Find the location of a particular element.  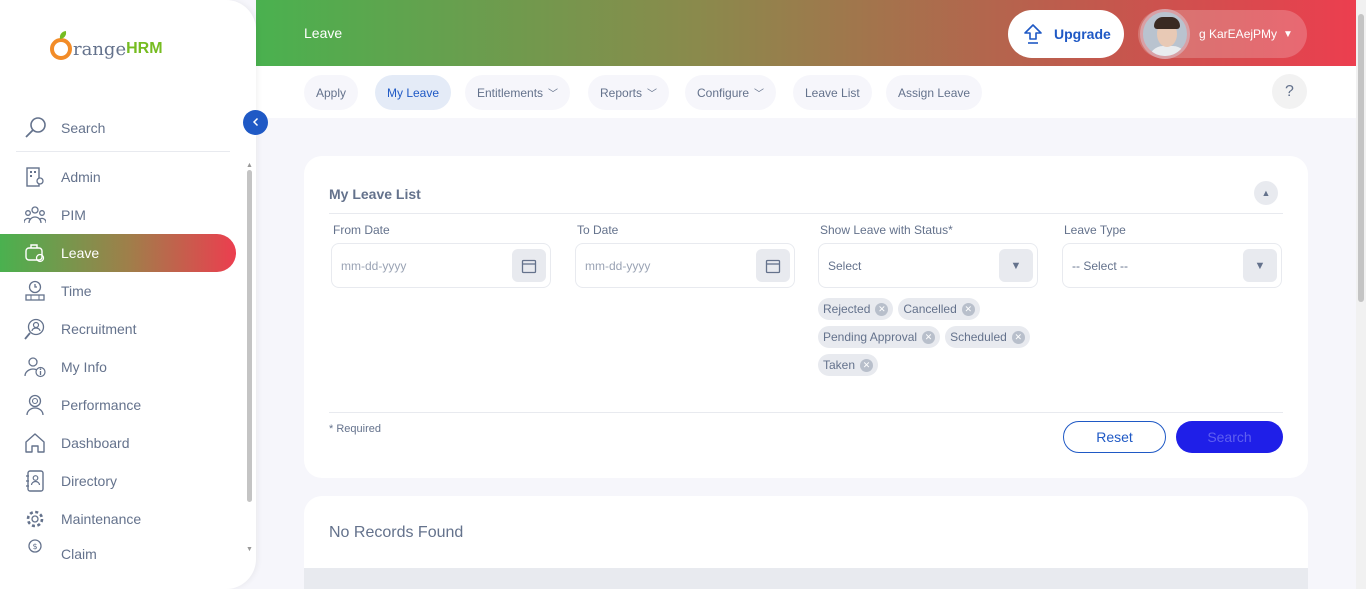

reset-button: Reset is located at coordinates (1114, 437).